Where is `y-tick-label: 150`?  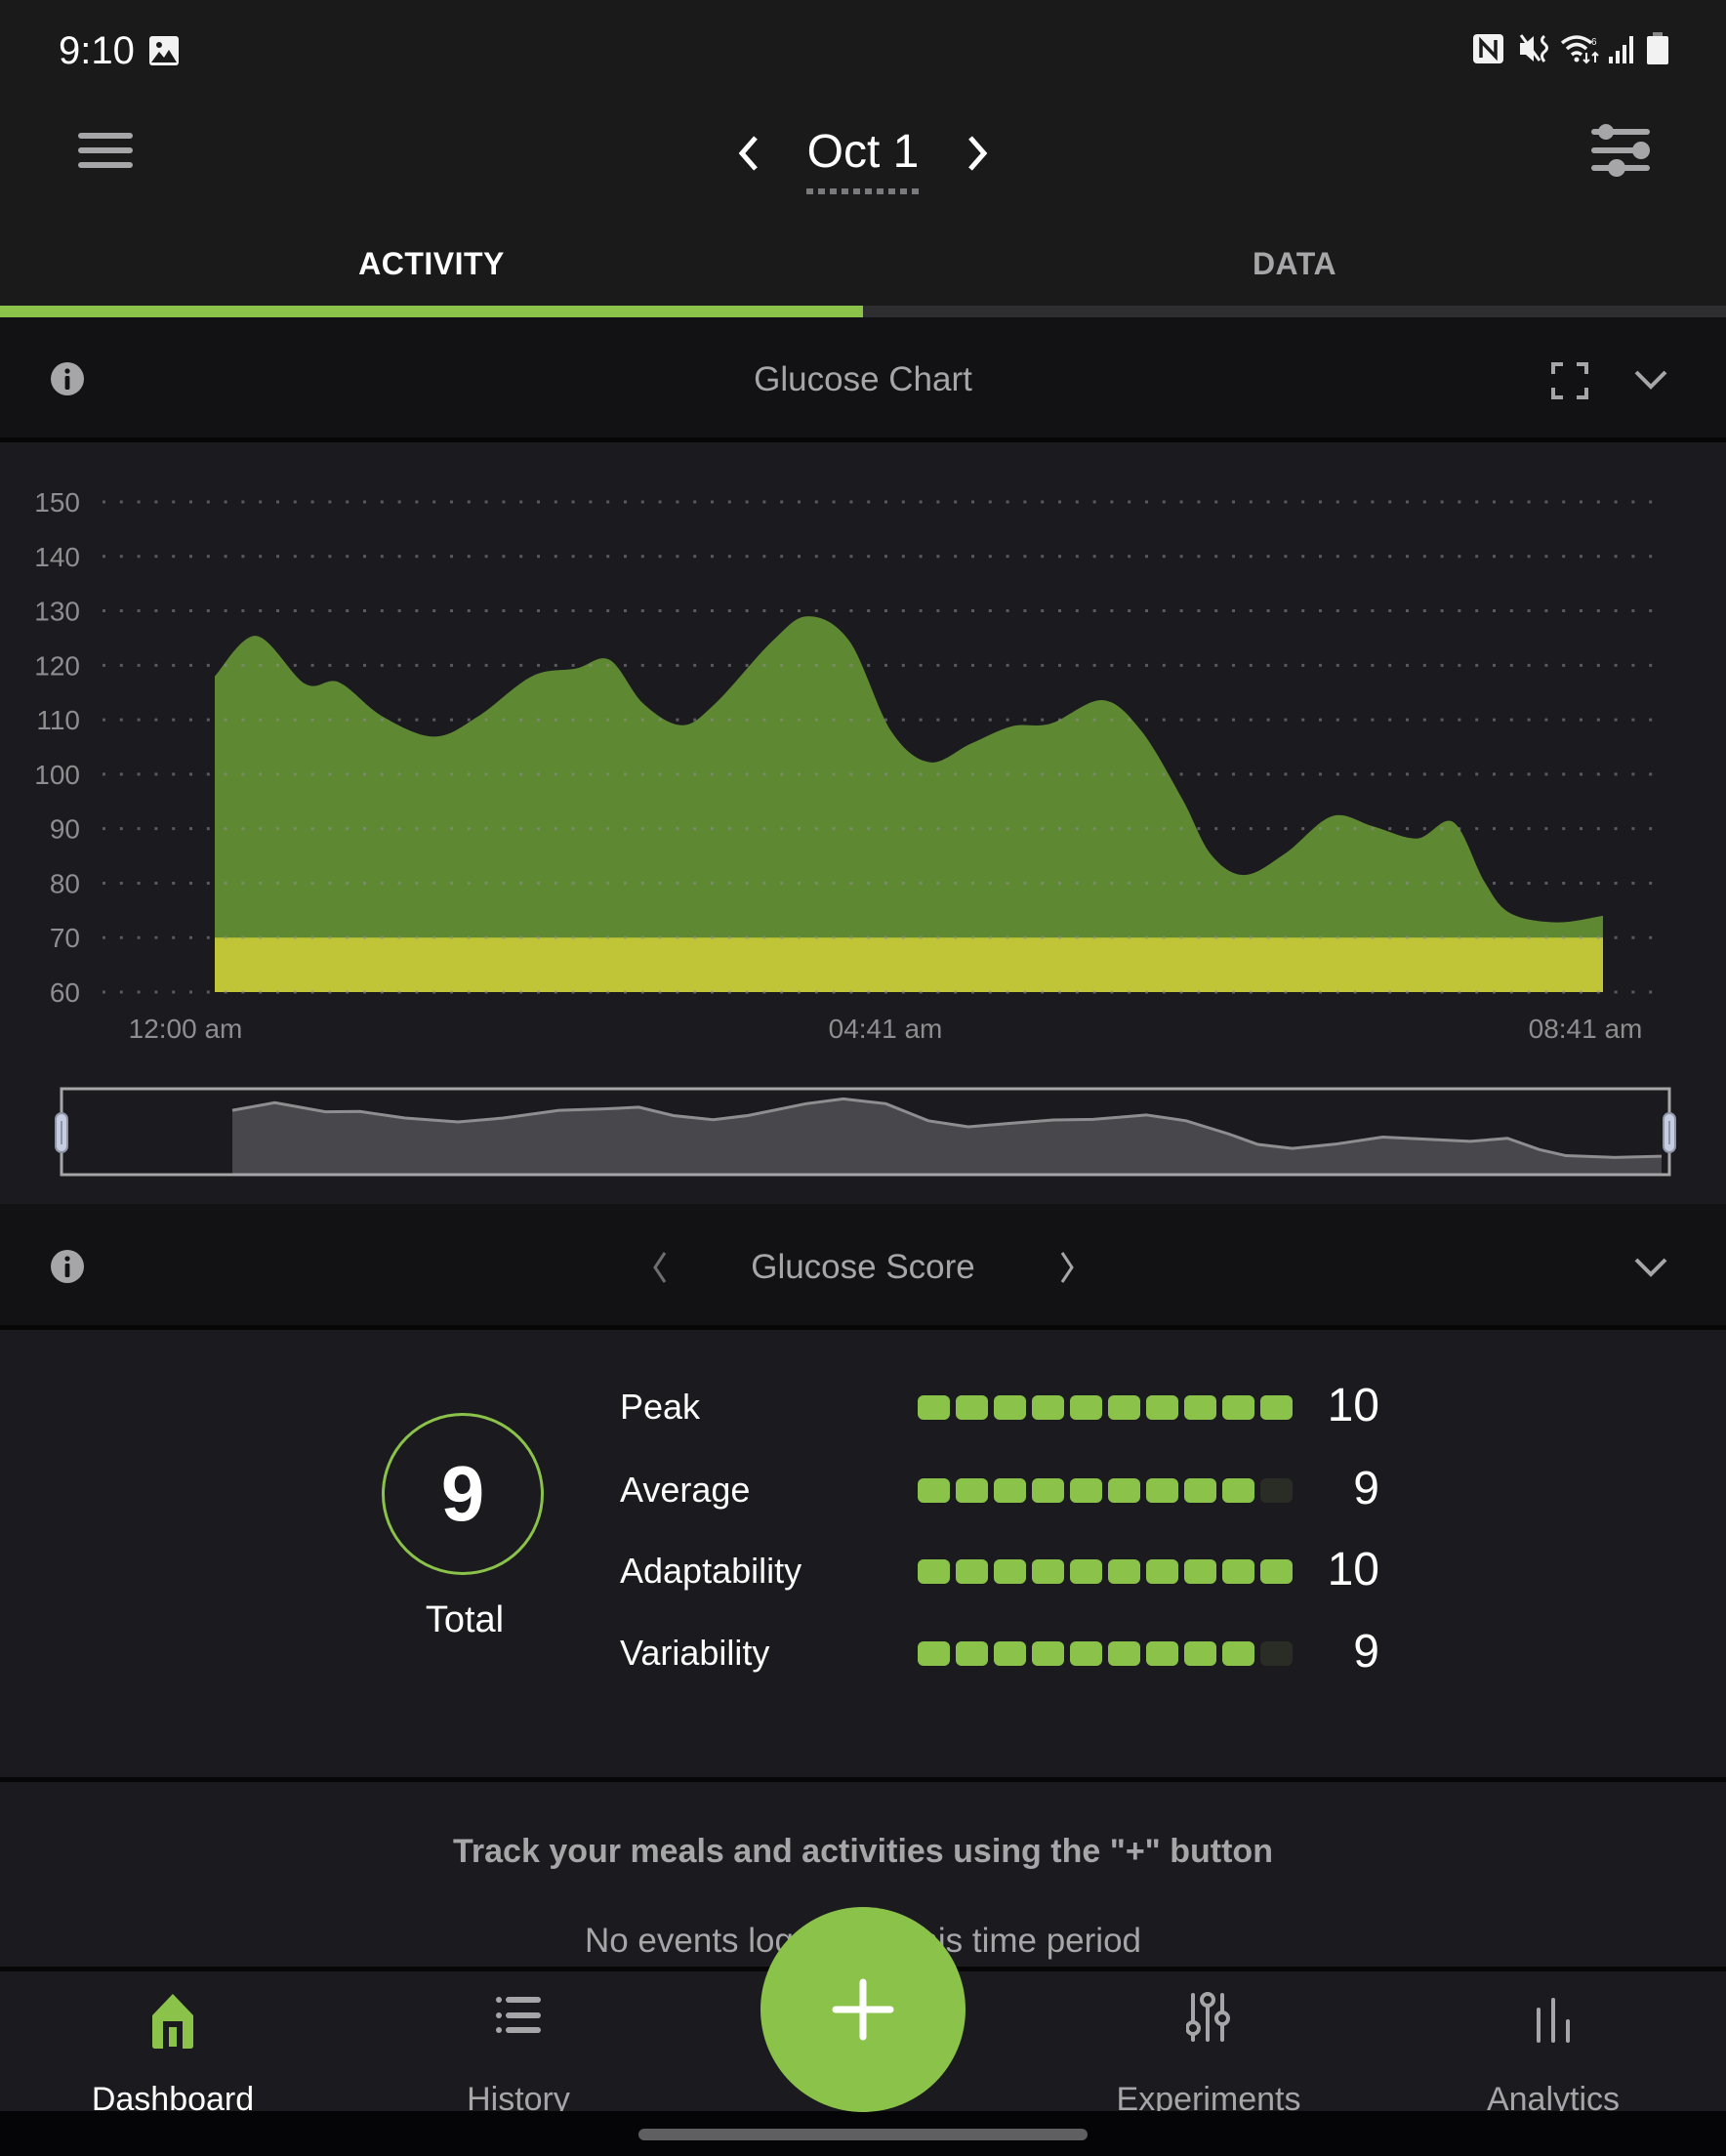
y-tick-label: 150 is located at coordinates (57, 502).